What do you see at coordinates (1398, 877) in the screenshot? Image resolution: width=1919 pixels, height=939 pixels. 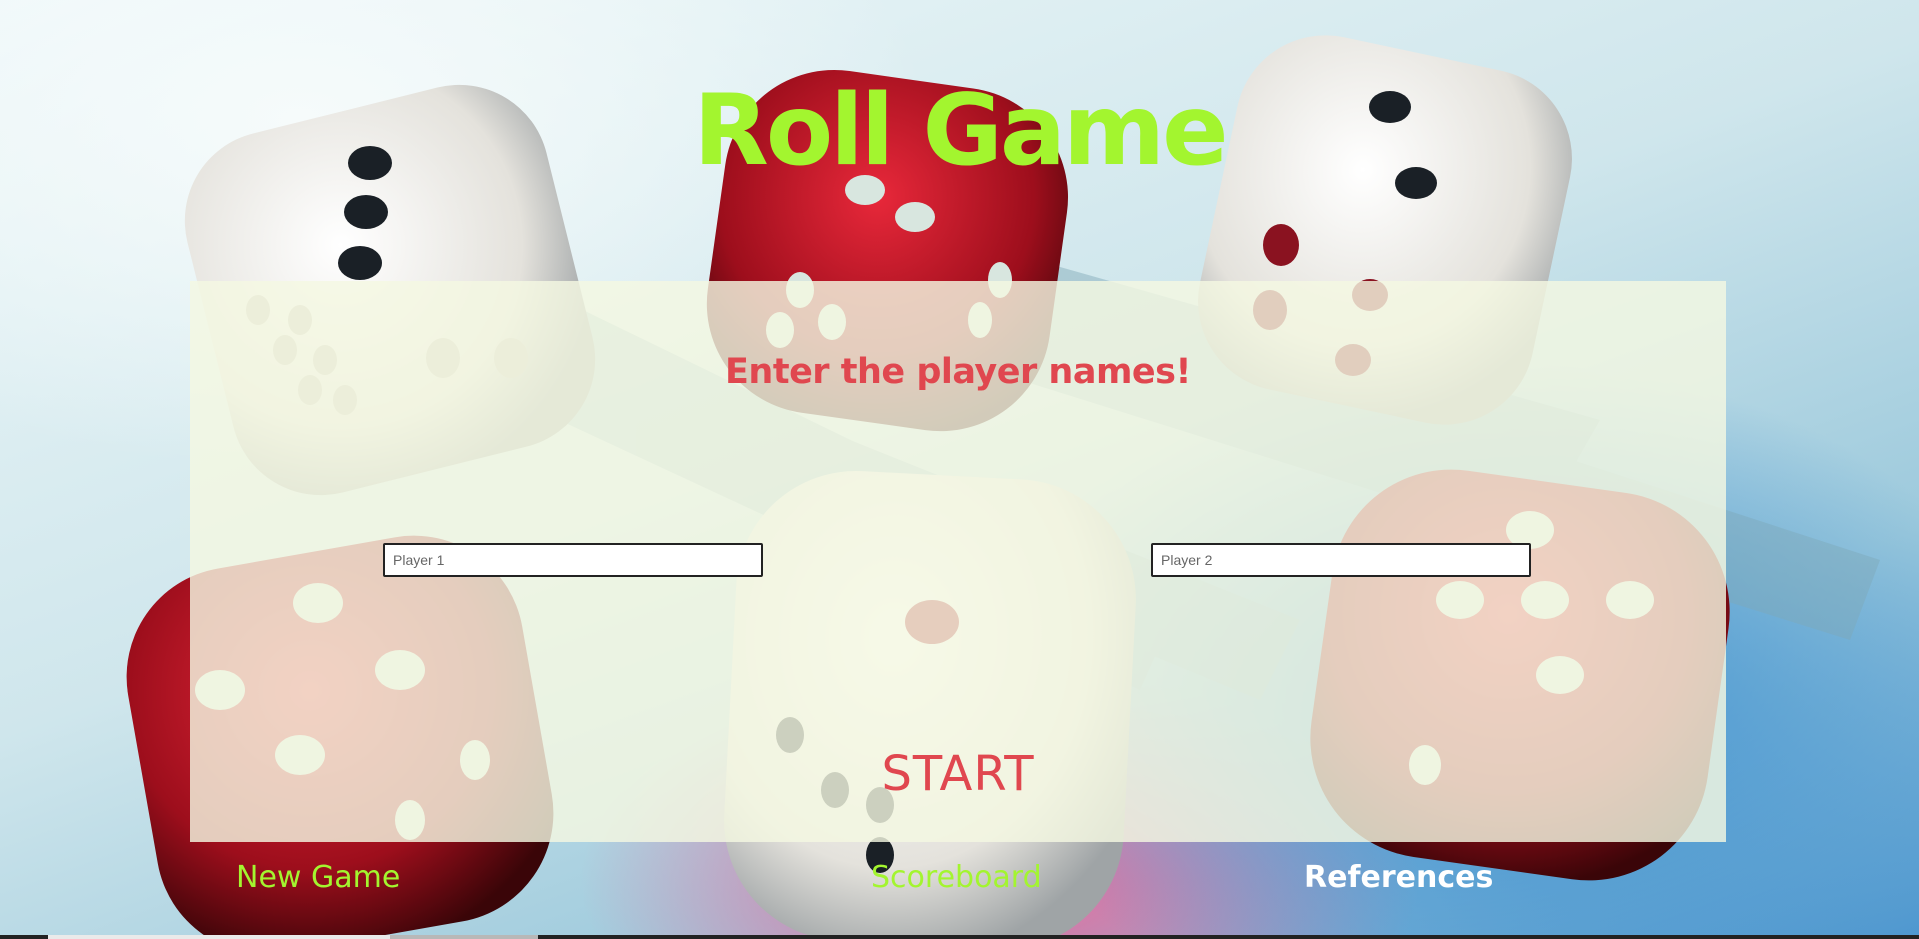 I see `nav-references-link: References` at bounding box center [1398, 877].